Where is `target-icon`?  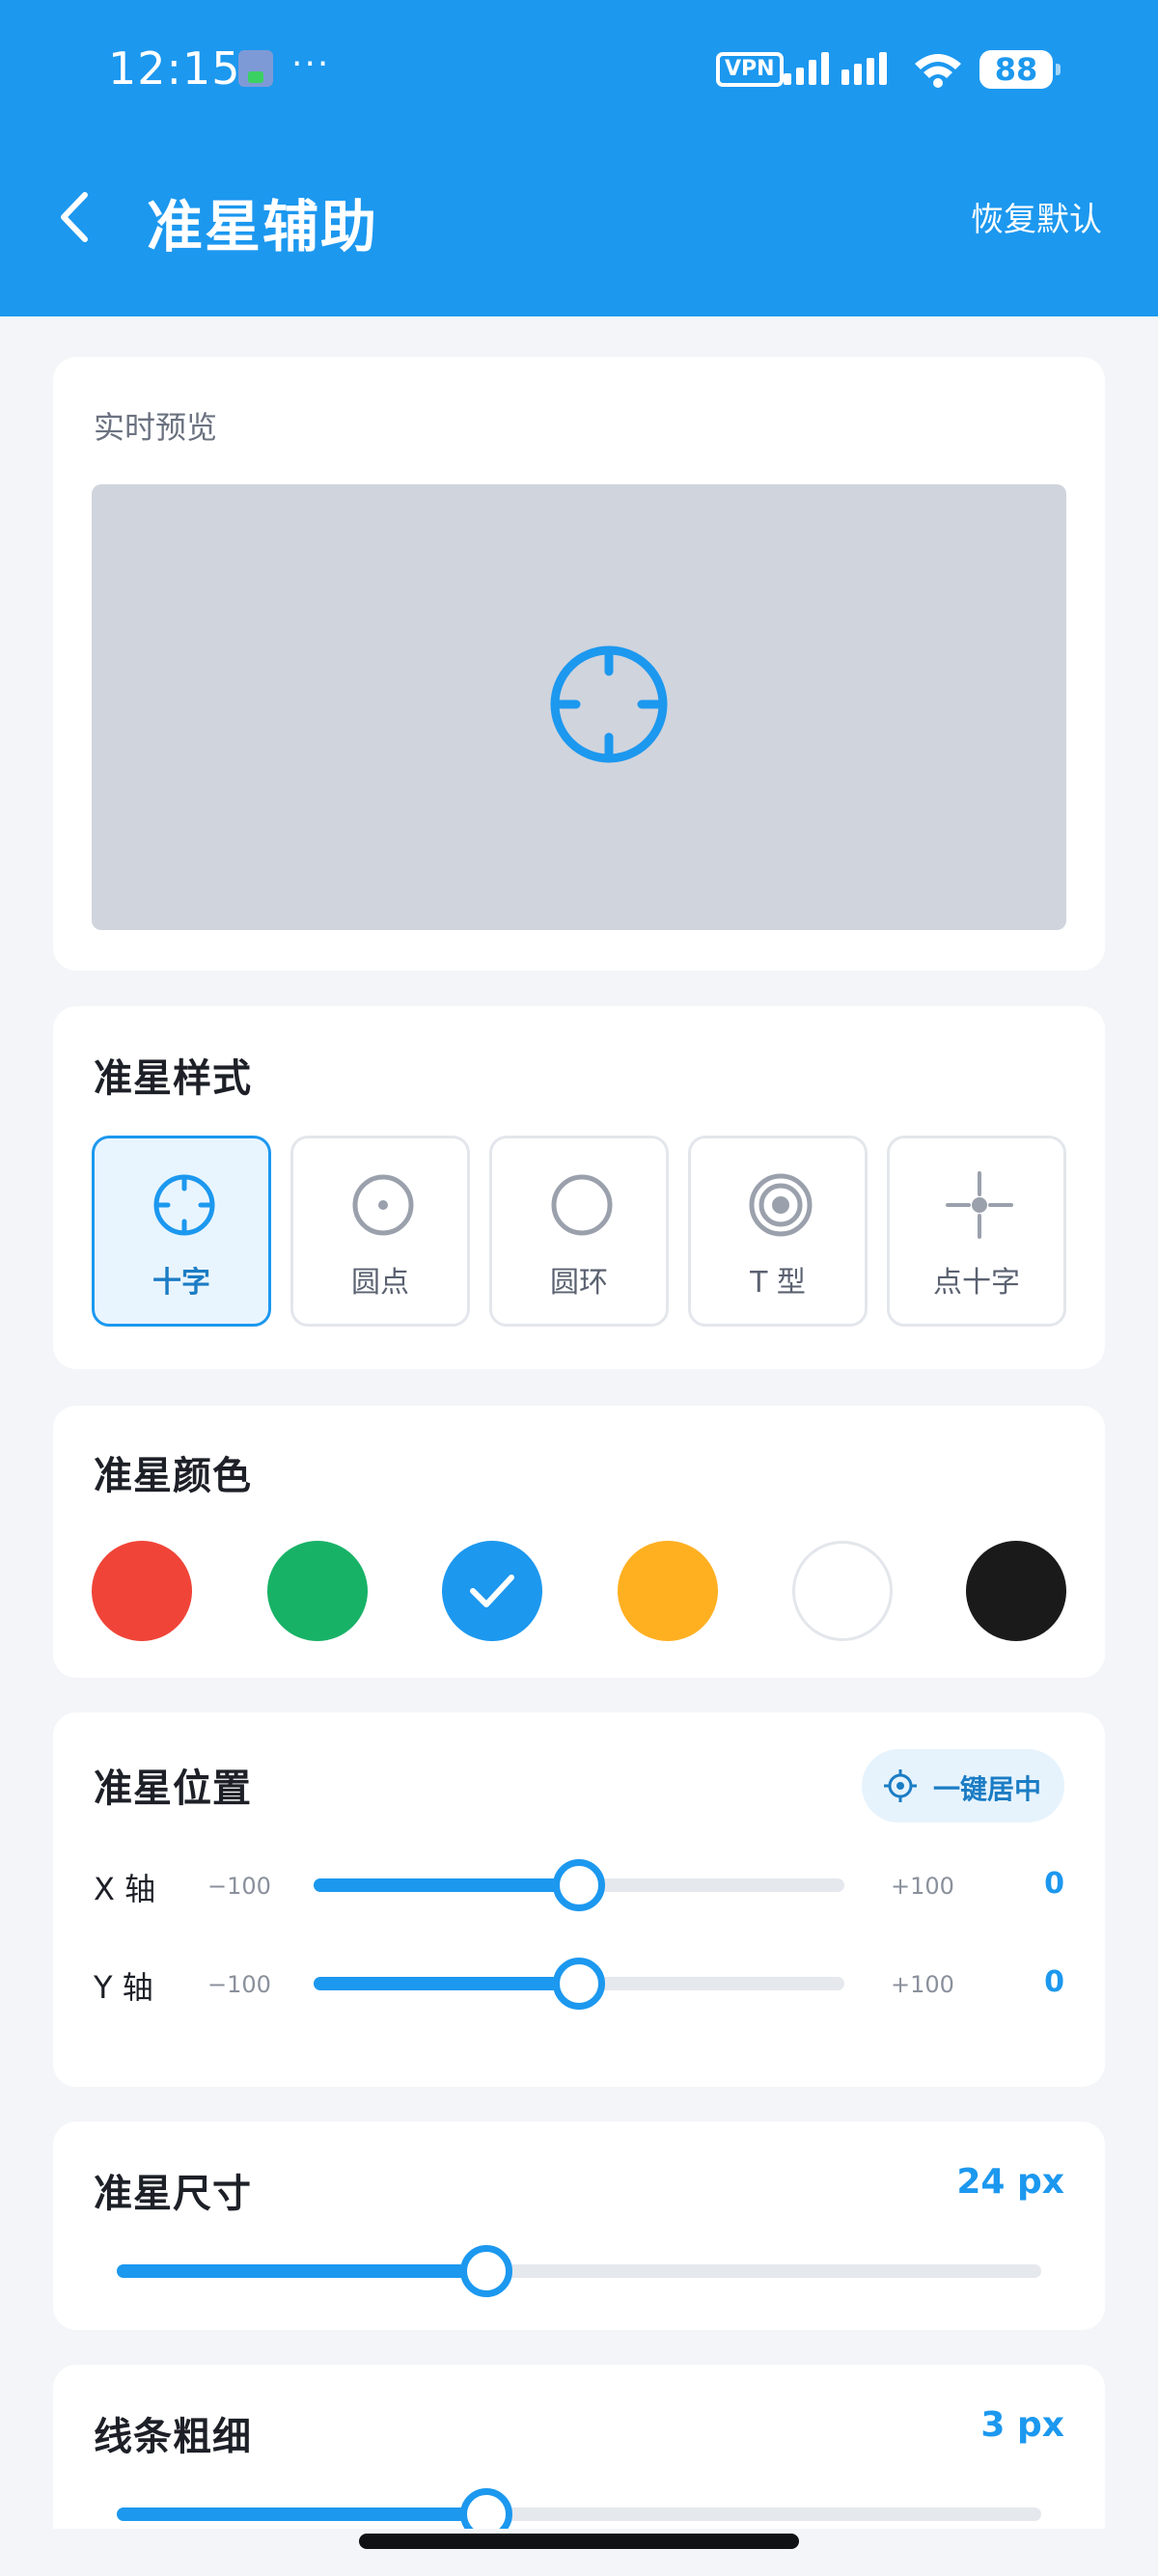 target-icon is located at coordinates (781, 1205).